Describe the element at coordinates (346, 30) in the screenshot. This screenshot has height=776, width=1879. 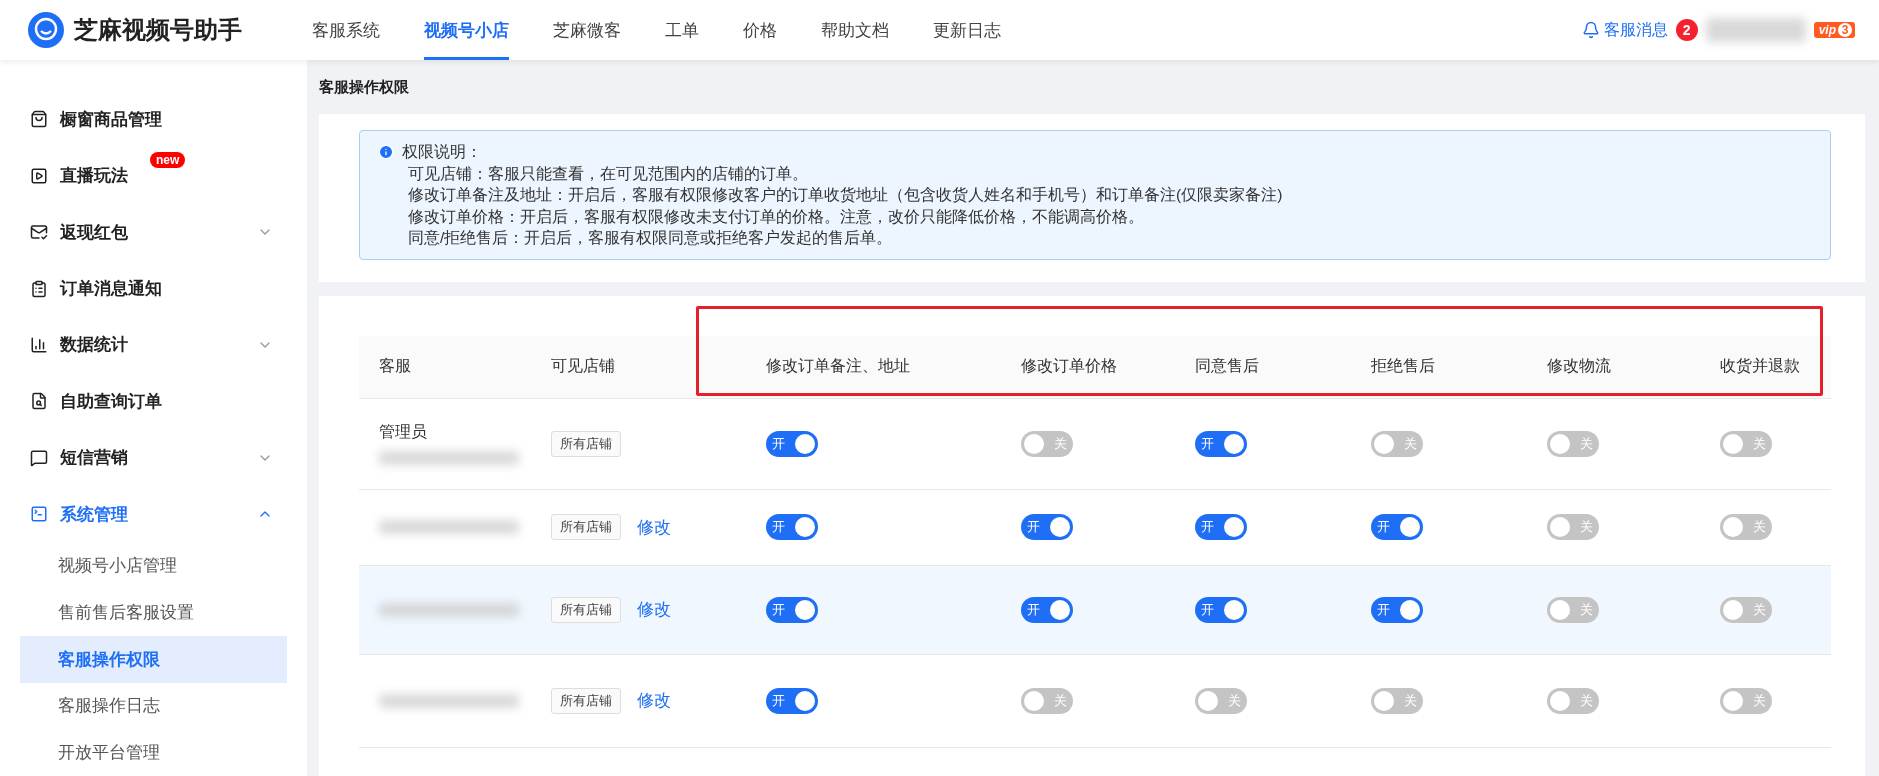
I see `nav-tab: 客服系统` at that location.